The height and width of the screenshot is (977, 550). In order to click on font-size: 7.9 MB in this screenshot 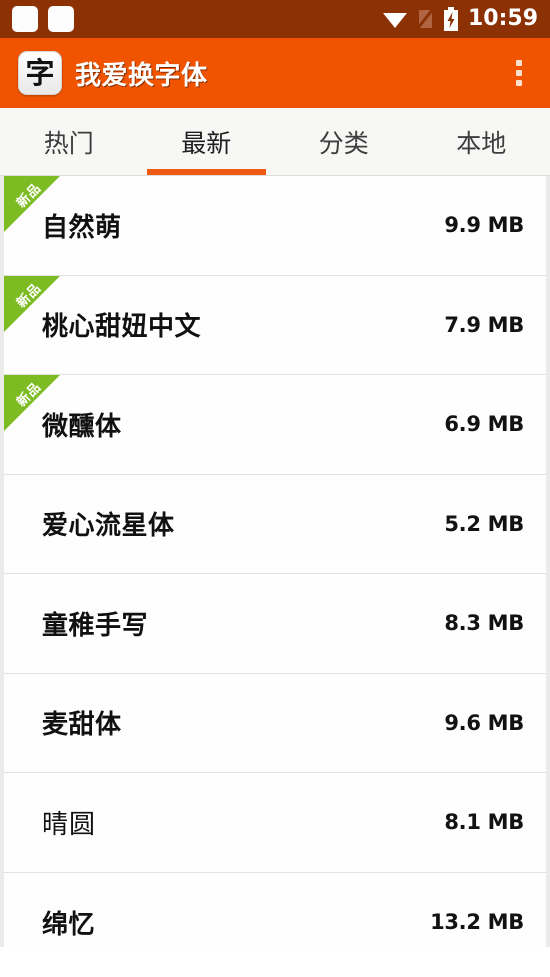, I will do `click(484, 324)`.